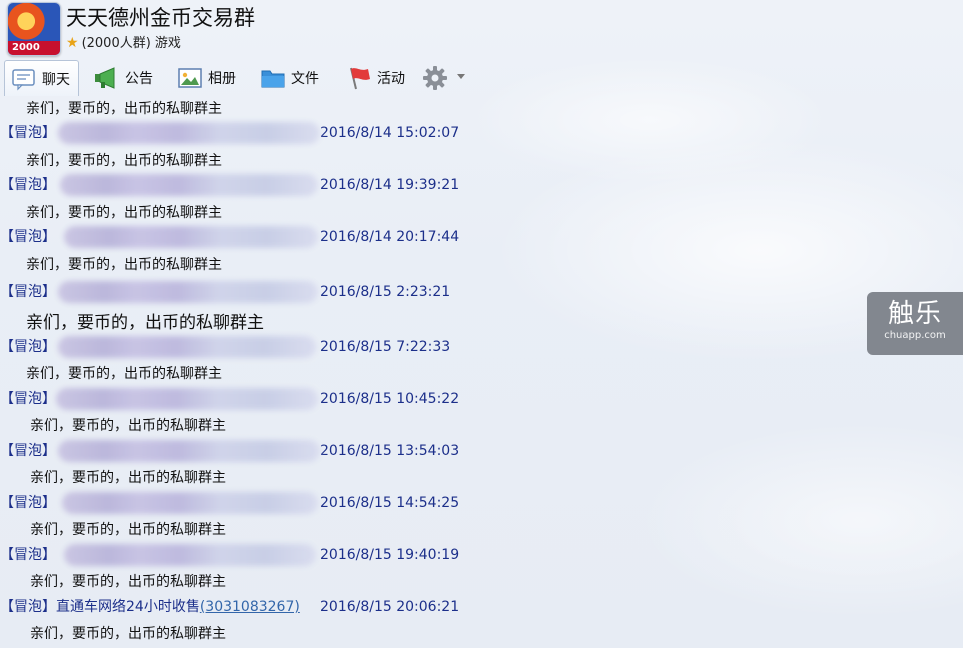 The width and height of the screenshot is (963, 648). What do you see at coordinates (131, 43) in the screenshot?
I see `group-subtitle: (2000人群) 游戏` at bounding box center [131, 43].